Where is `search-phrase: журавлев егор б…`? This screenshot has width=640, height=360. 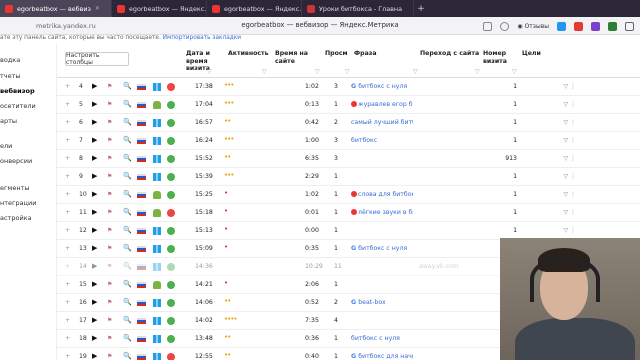
search-phrase: журавлев егор б… is located at coordinates (382, 104).